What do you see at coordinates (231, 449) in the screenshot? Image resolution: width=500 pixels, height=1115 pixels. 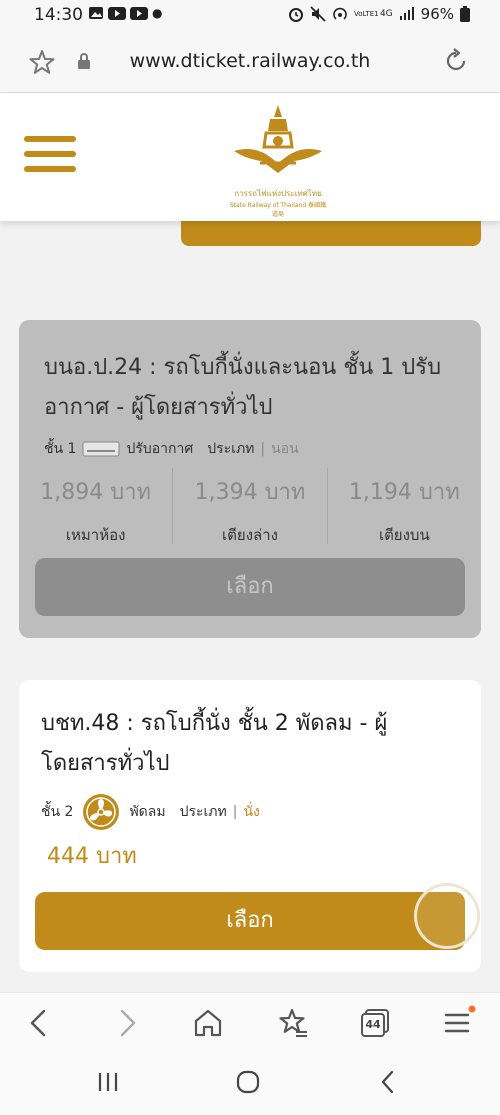 I see `card1-type-label: ประเภท` at bounding box center [231, 449].